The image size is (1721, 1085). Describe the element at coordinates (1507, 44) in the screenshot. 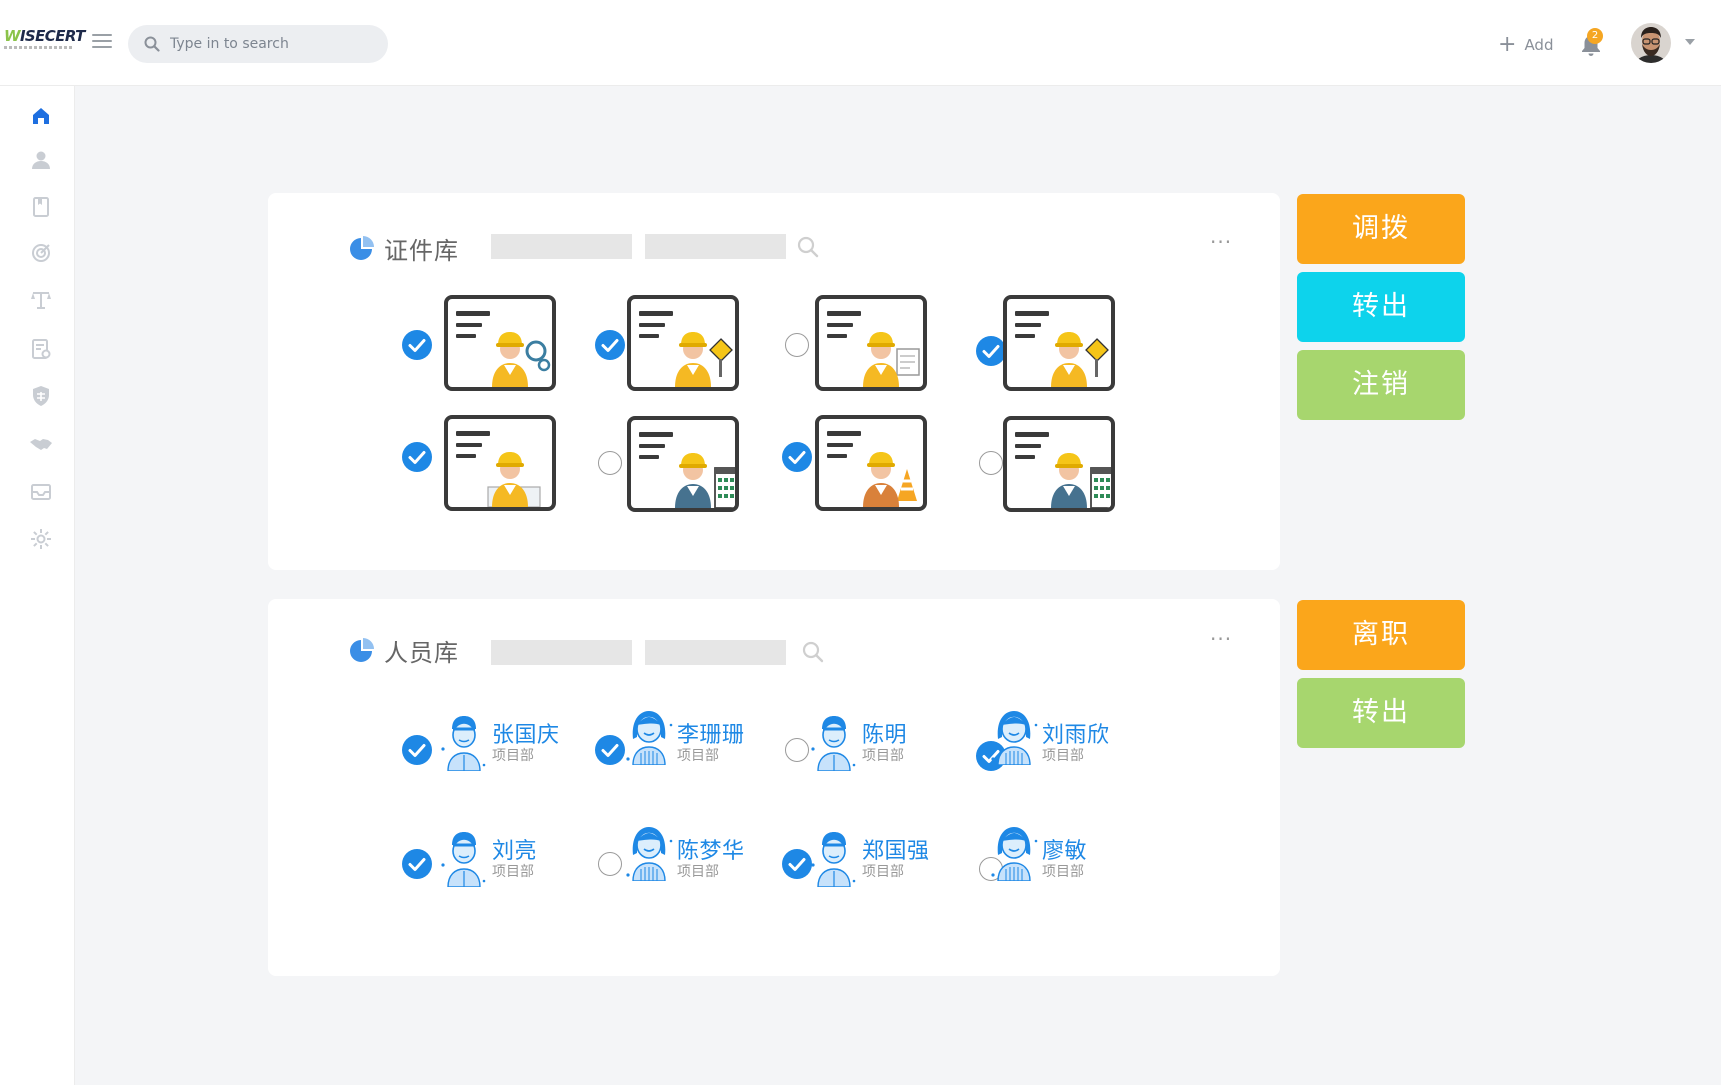

I see `plus-icon: +` at that location.